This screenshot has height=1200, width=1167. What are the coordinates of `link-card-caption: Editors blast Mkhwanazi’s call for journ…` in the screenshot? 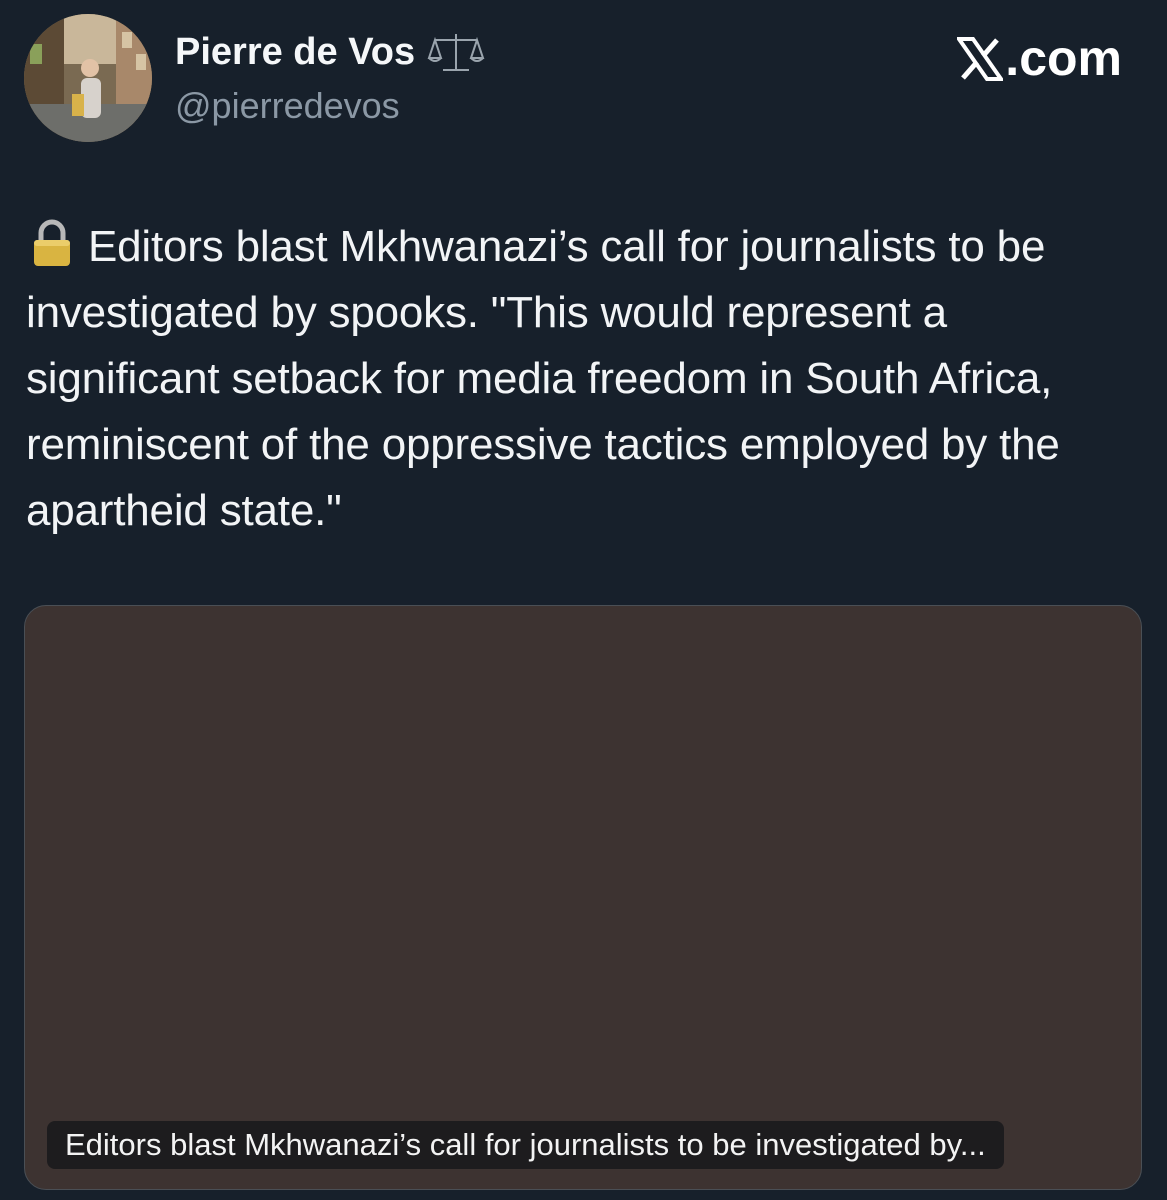 It's located at (525, 1145).